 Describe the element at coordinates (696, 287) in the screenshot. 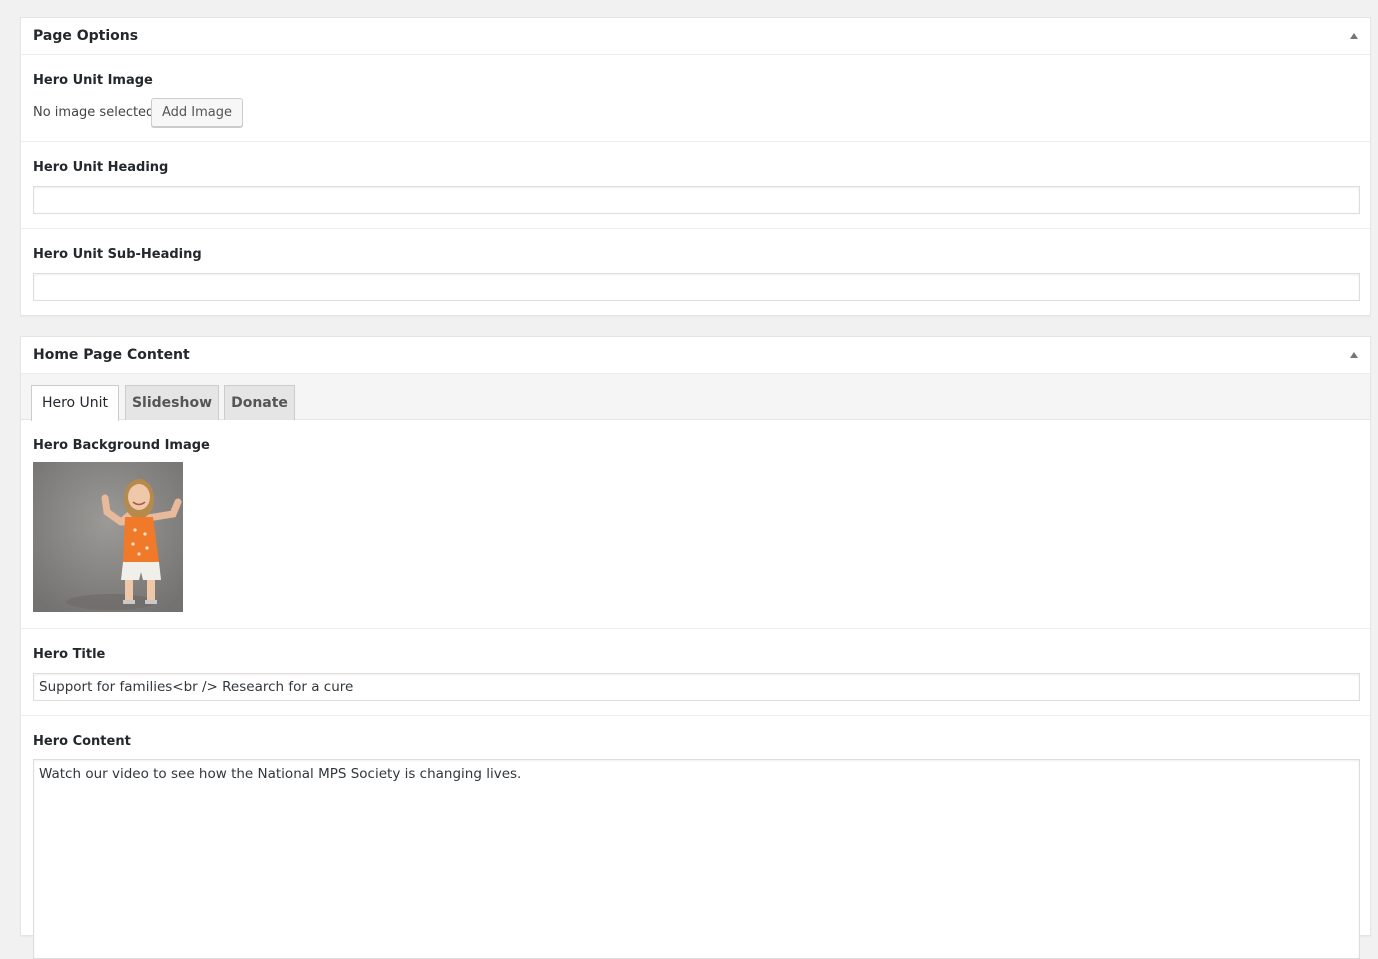

I see `hero-unit-subheading-input` at that location.